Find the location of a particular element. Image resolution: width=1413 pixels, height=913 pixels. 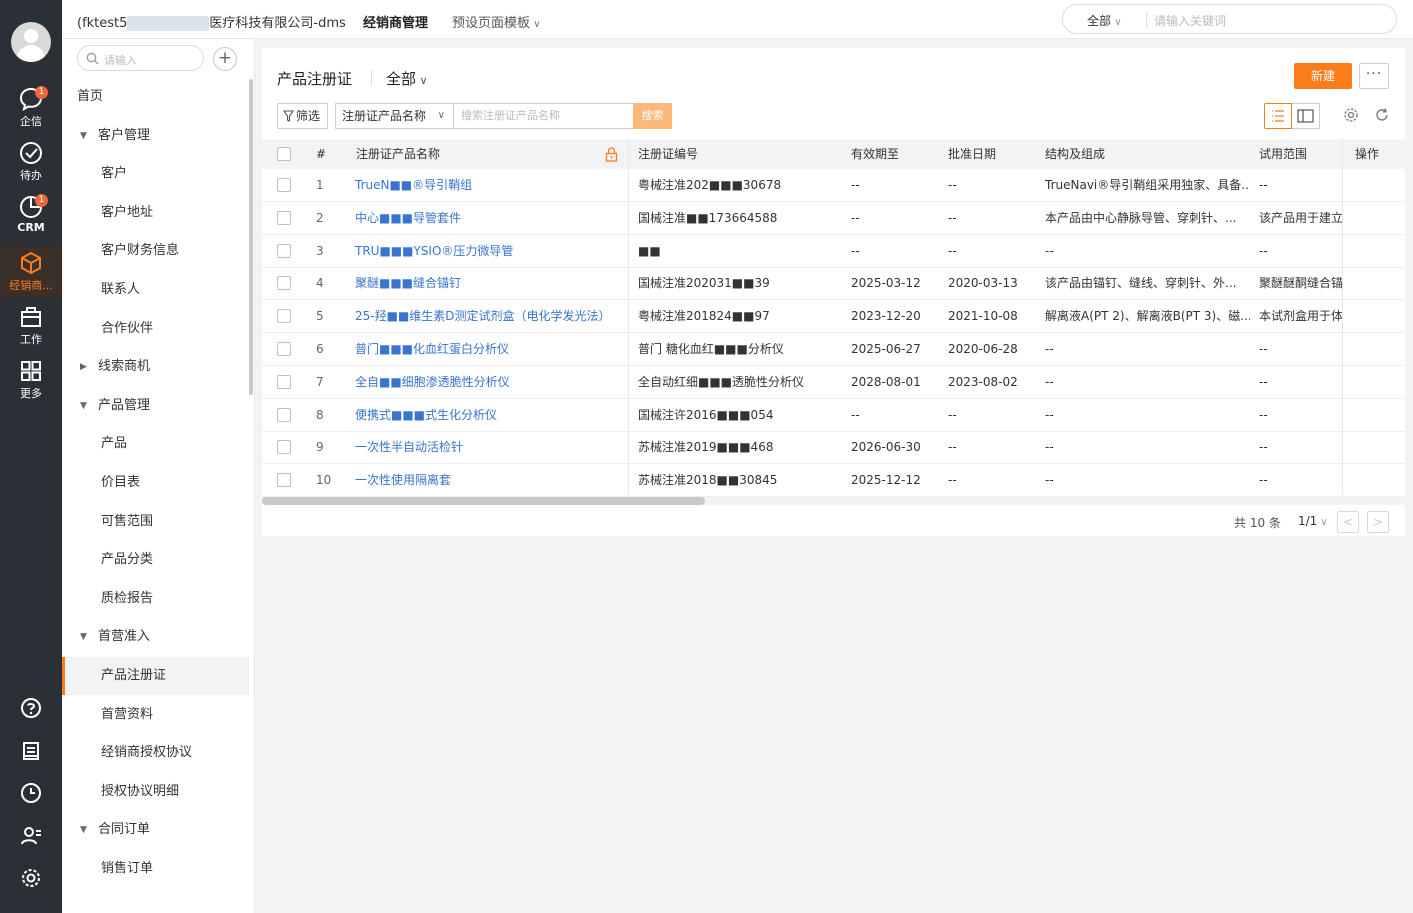

rail-item-more: 更多 is located at coordinates (31, 383).